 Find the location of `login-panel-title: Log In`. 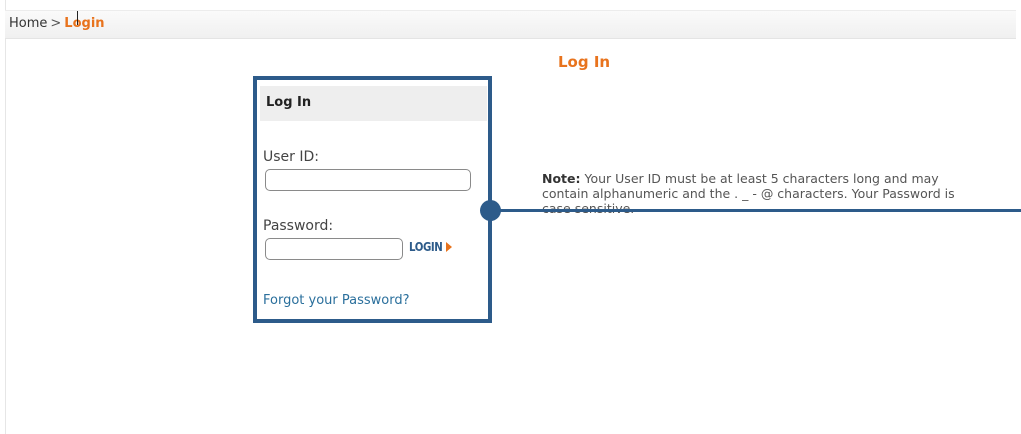

login-panel-title: Log In is located at coordinates (289, 102).